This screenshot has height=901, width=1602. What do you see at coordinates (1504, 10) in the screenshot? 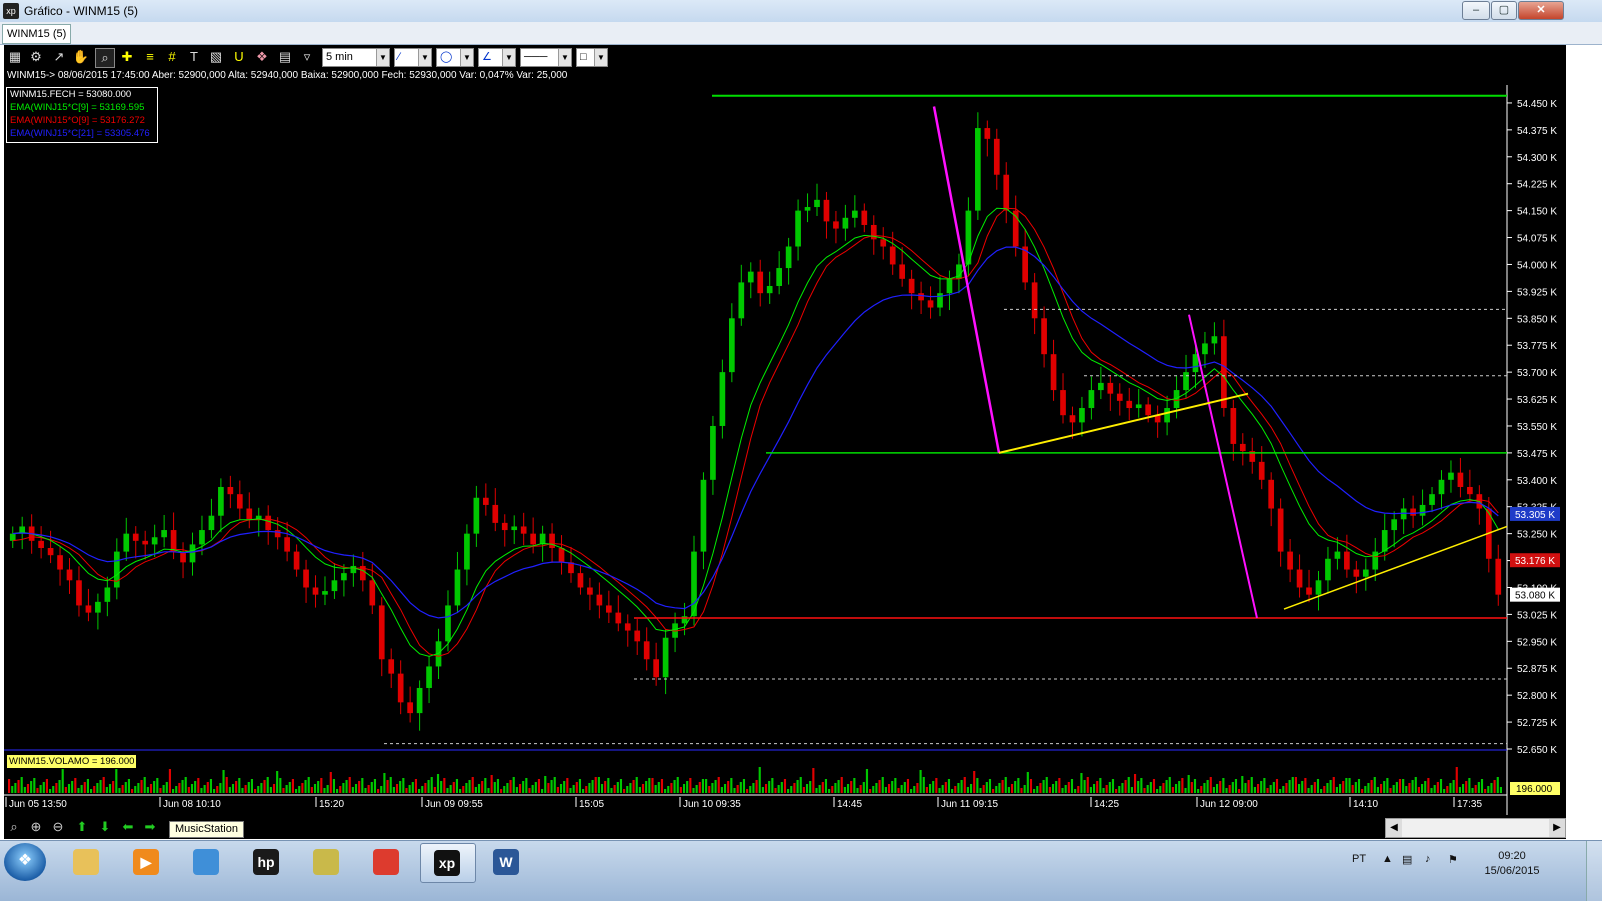
I see `maximize-button: ▢` at bounding box center [1504, 10].